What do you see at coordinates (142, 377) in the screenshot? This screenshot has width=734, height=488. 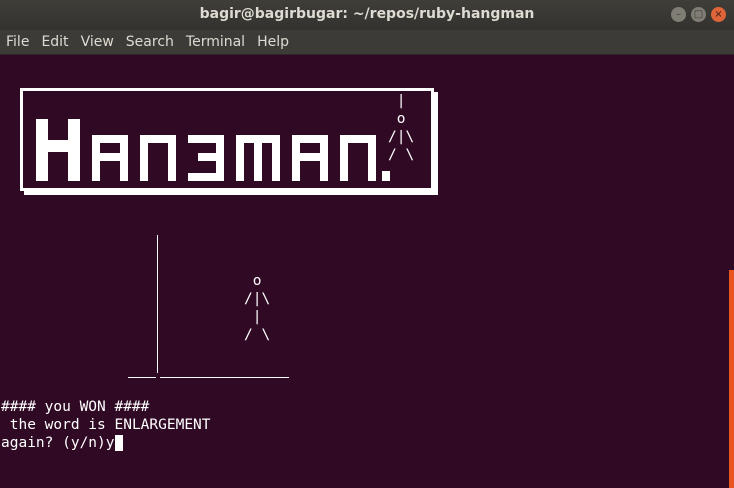 I see `gallows-base` at bounding box center [142, 377].